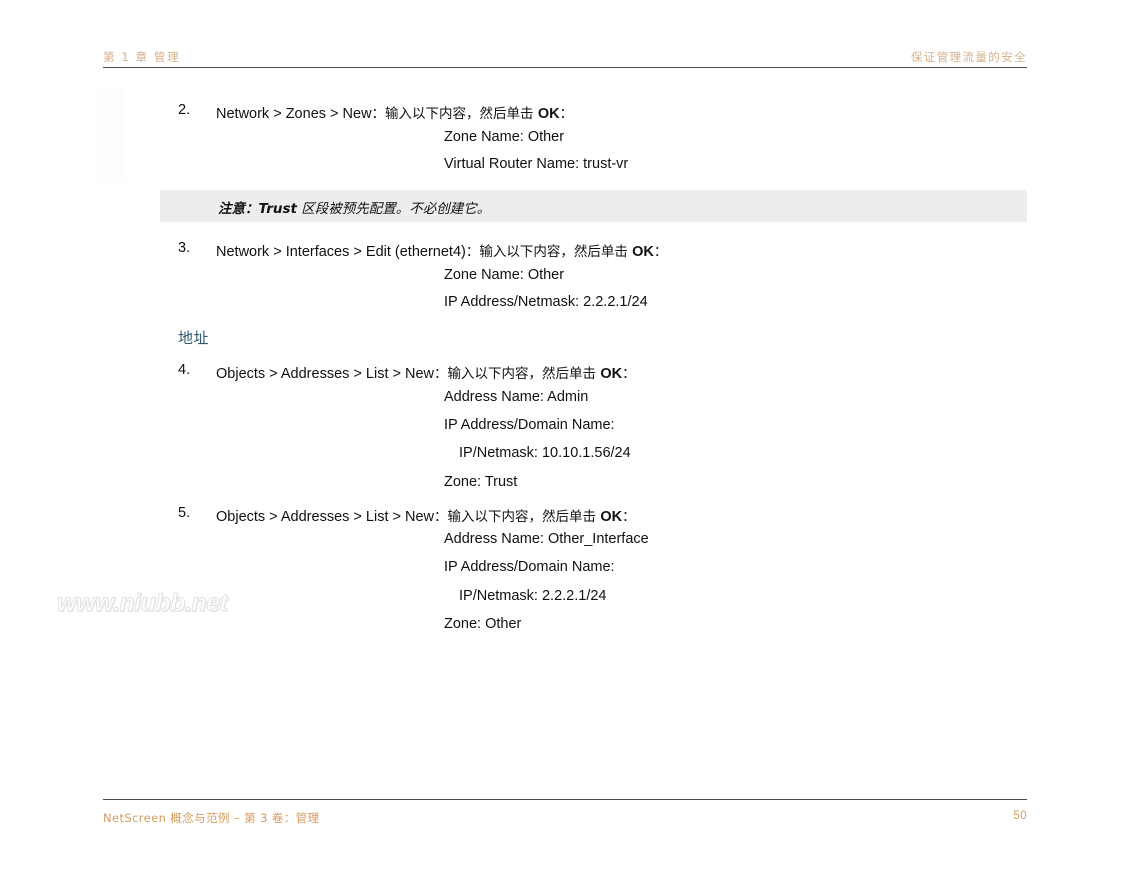  What do you see at coordinates (536, 164) in the screenshot?
I see `step-subline: Virtual Router Name: trust-vr` at bounding box center [536, 164].